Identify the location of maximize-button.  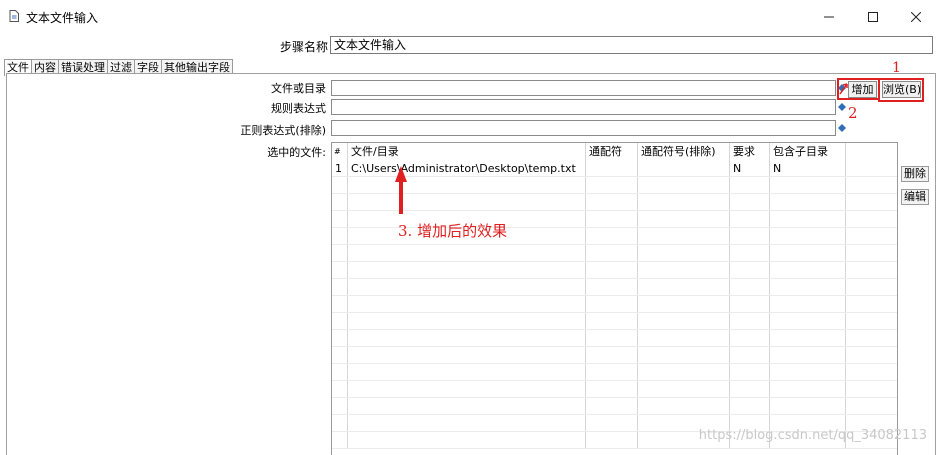
(872, 17).